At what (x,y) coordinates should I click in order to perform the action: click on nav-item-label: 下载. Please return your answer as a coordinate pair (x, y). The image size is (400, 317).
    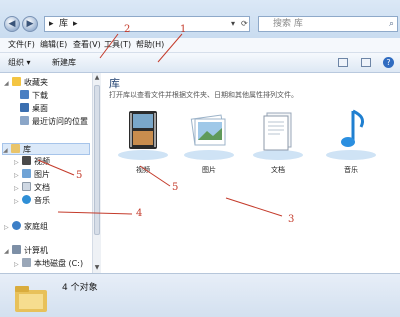
    Looking at the image, I should click on (40, 95).